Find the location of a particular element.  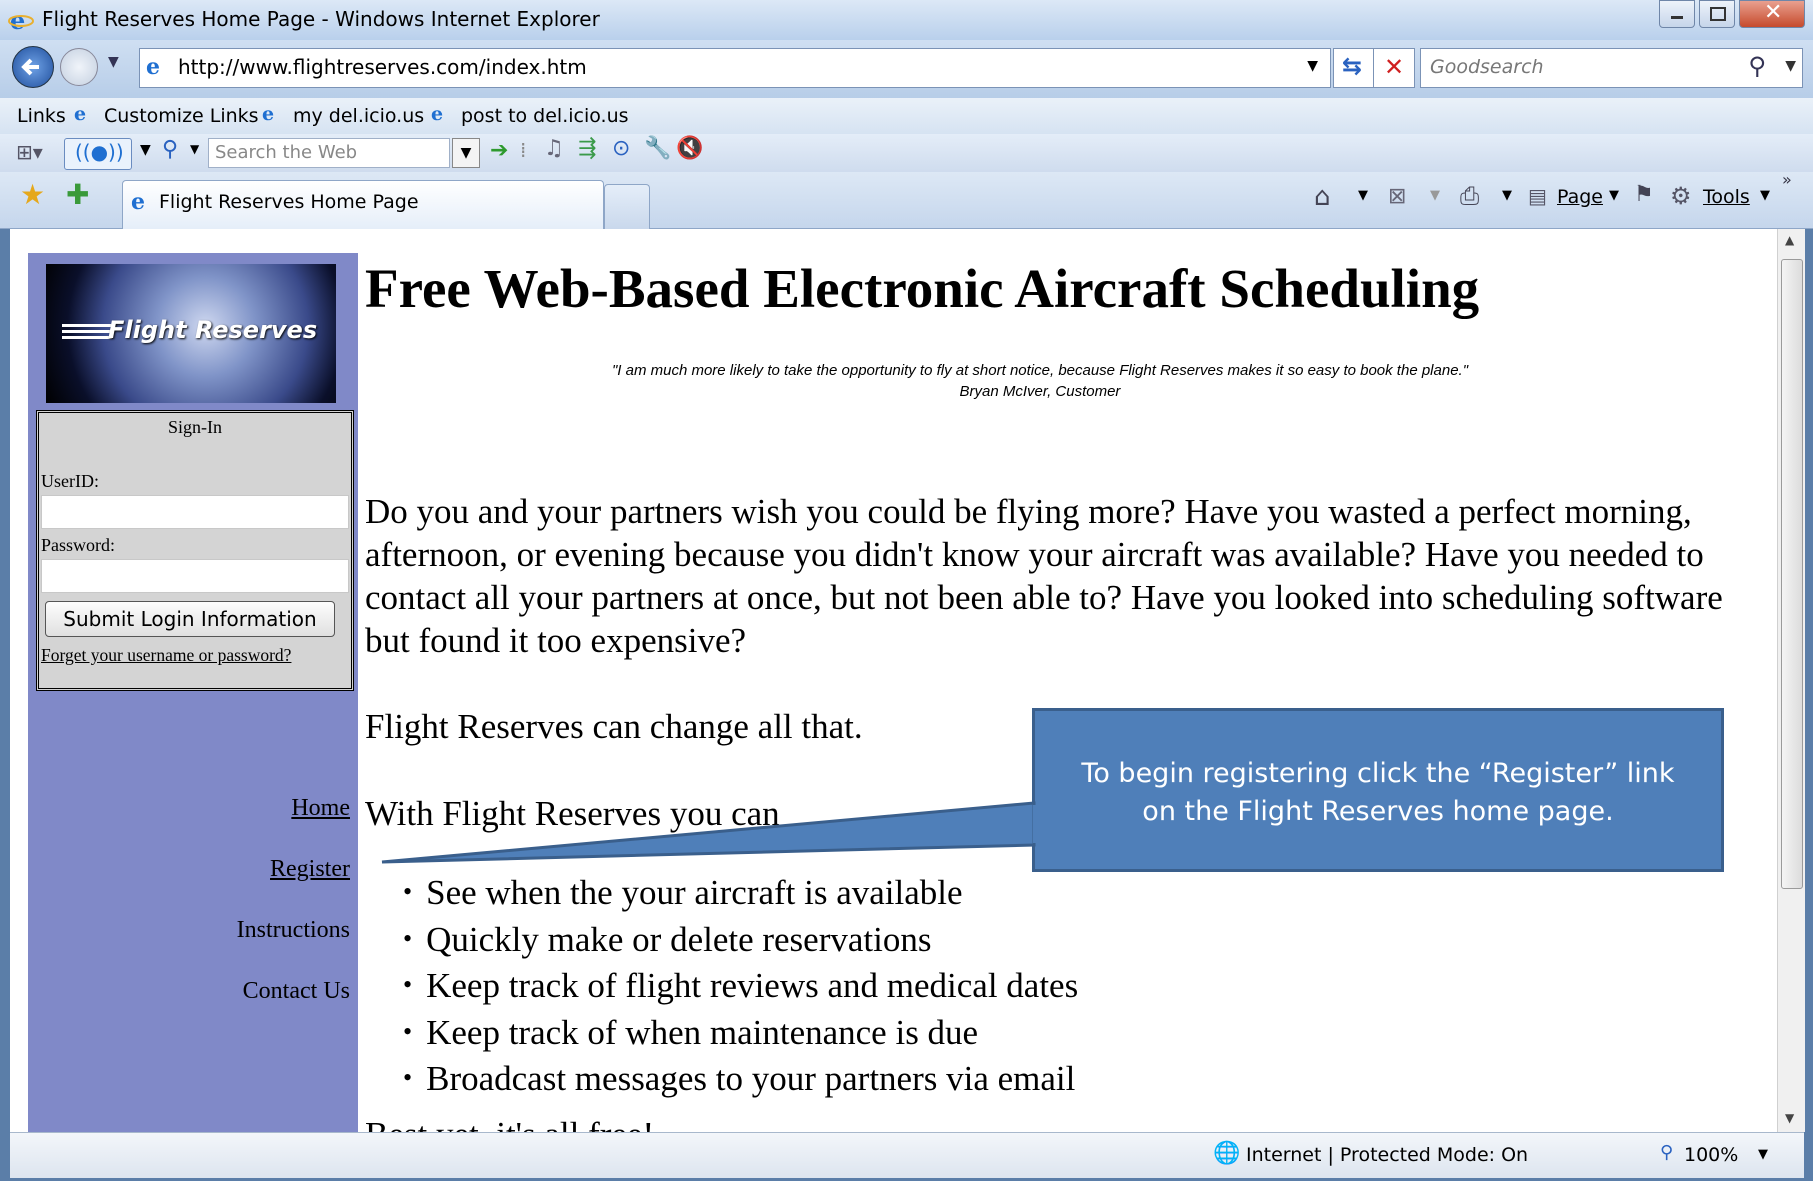

feeds-icon: ⊠ is located at coordinates (1397, 196).